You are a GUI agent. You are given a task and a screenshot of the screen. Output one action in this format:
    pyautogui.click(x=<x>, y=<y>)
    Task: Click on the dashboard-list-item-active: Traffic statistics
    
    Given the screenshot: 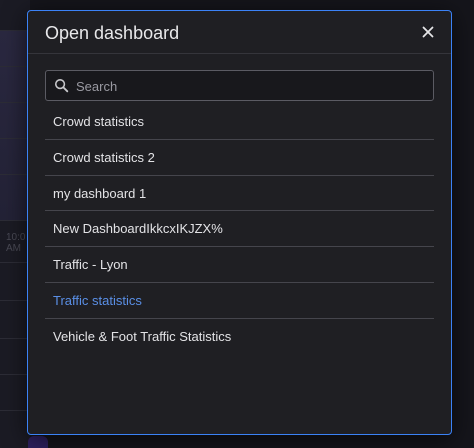 What is the action you would take?
    pyautogui.click(x=239, y=301)
    